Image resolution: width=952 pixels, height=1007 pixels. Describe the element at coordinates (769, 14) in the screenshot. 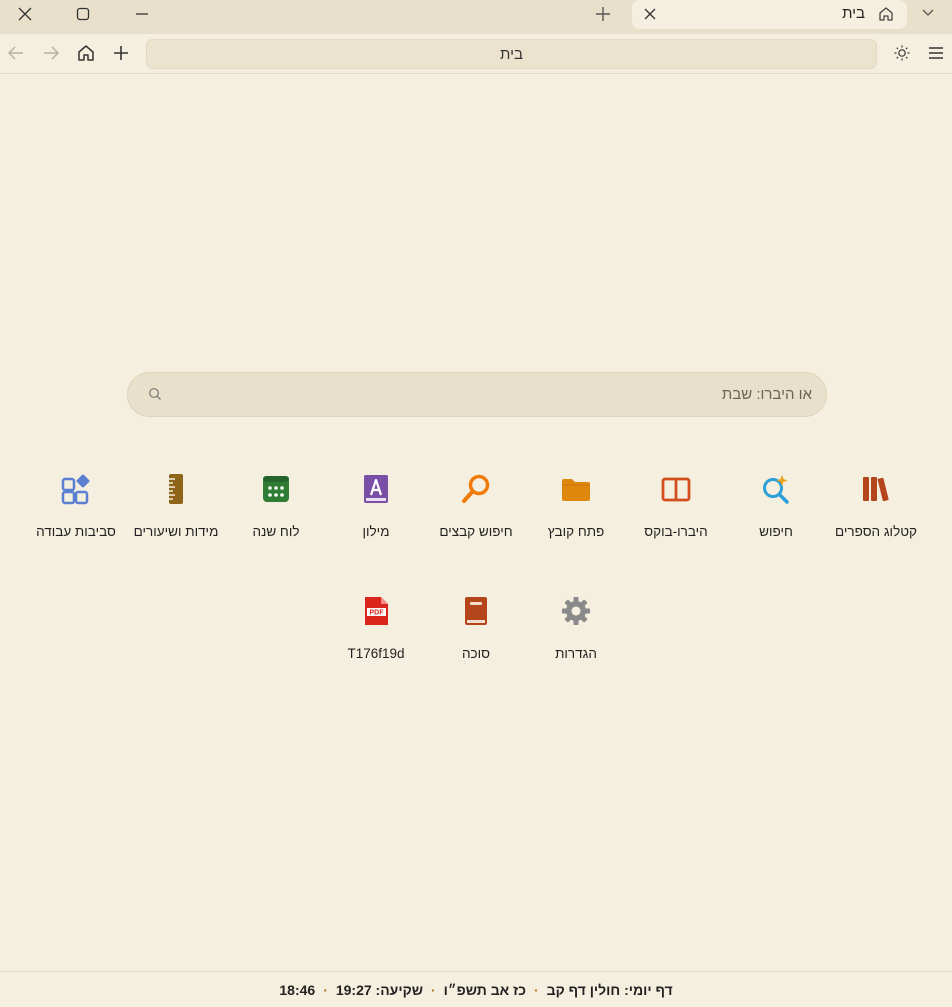

I see `tab-home: בית` at that location.